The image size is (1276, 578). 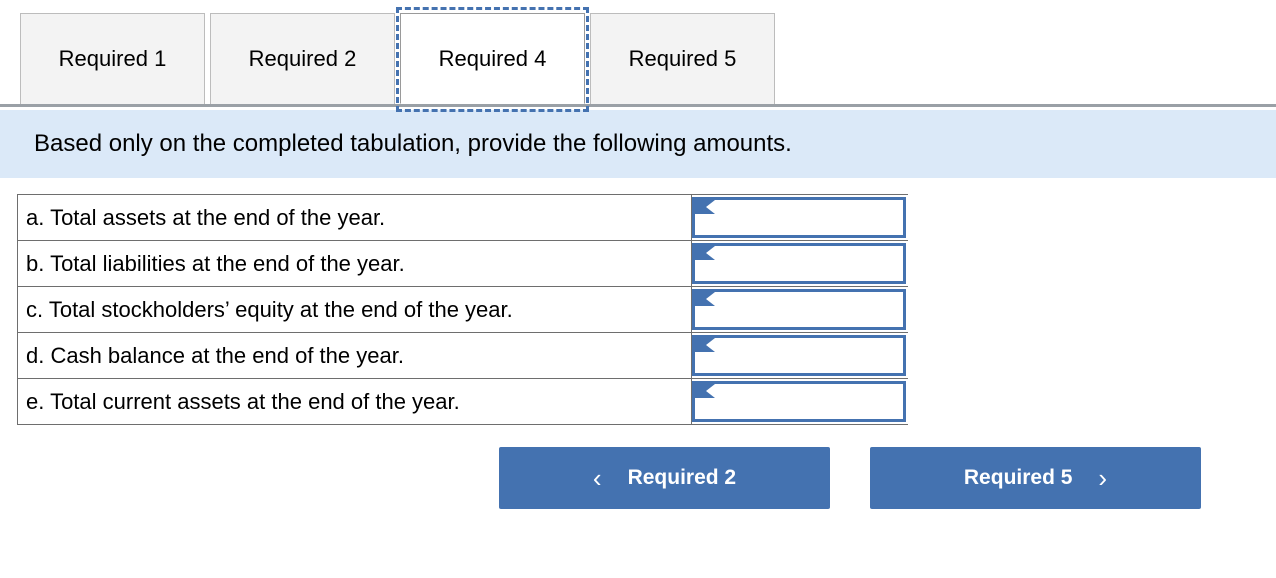 I want to click on row-label: d. Cash balance at the end of the year., so click(x=354, y=355).